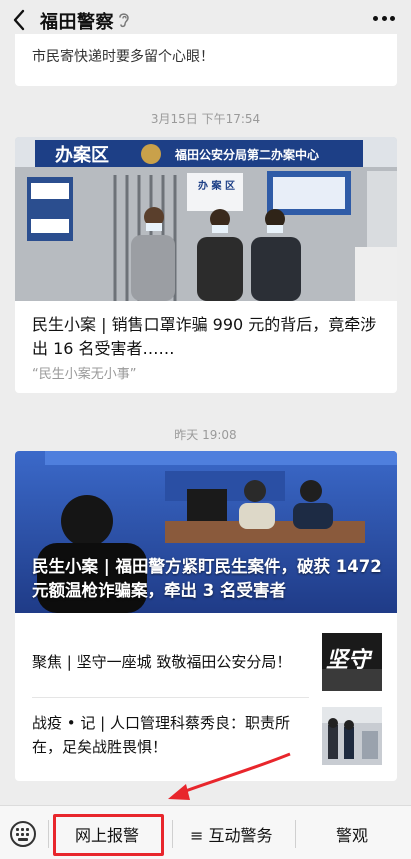 The width and height of the screenshot is (411, 859). What do you see at coordinates (84, 374) in the screenshot?
I see `article-source: “民生小案无小事”` at bounding box center [84, 374].